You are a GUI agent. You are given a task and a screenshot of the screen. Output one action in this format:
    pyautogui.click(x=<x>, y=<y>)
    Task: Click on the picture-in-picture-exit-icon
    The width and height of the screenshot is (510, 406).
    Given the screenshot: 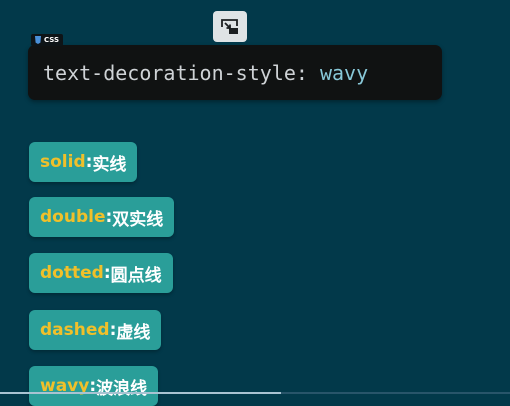 What is the action you would take?
    pyautogui.click(x=229, y=26)
    